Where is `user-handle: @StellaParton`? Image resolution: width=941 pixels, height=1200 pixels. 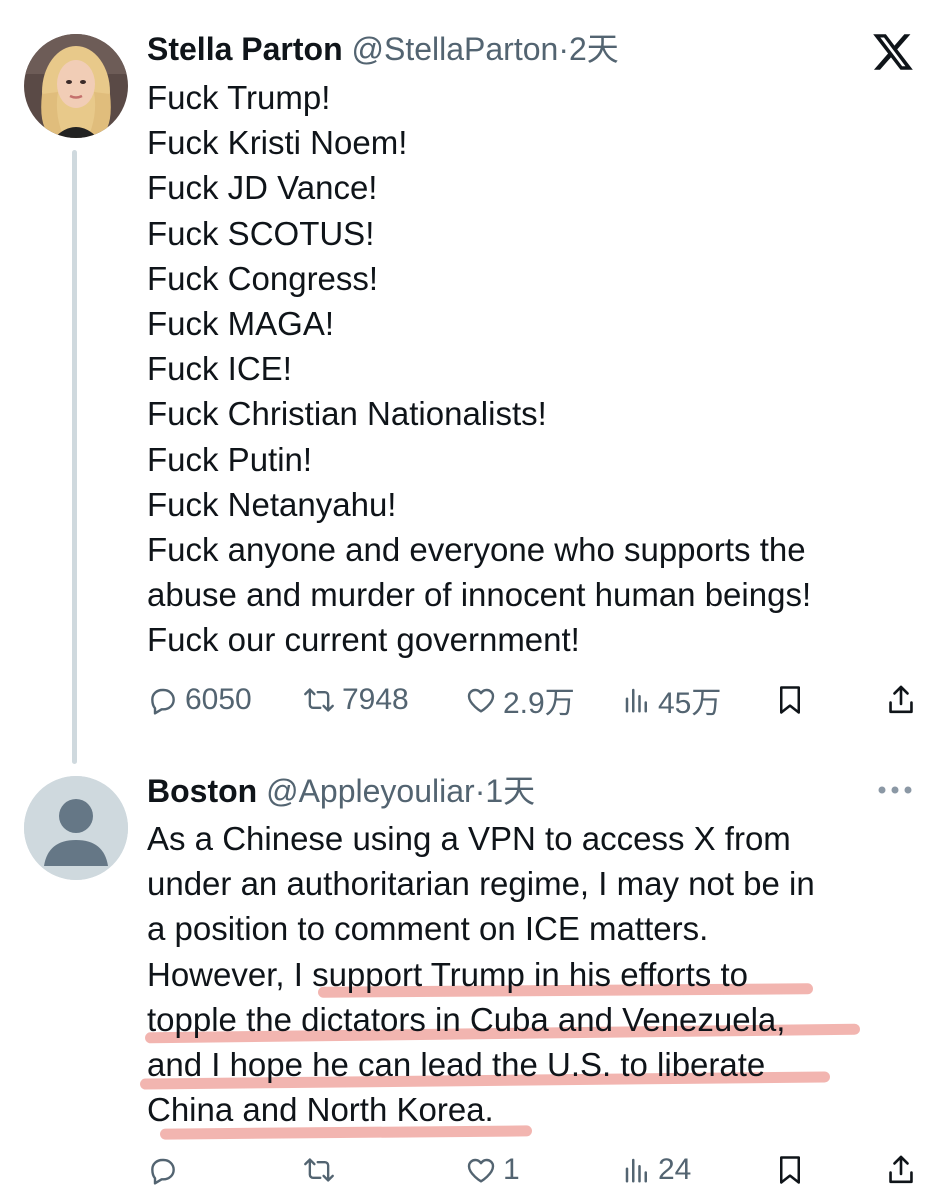
user-handle: @StellaParton is located at coordinates (455, 49).